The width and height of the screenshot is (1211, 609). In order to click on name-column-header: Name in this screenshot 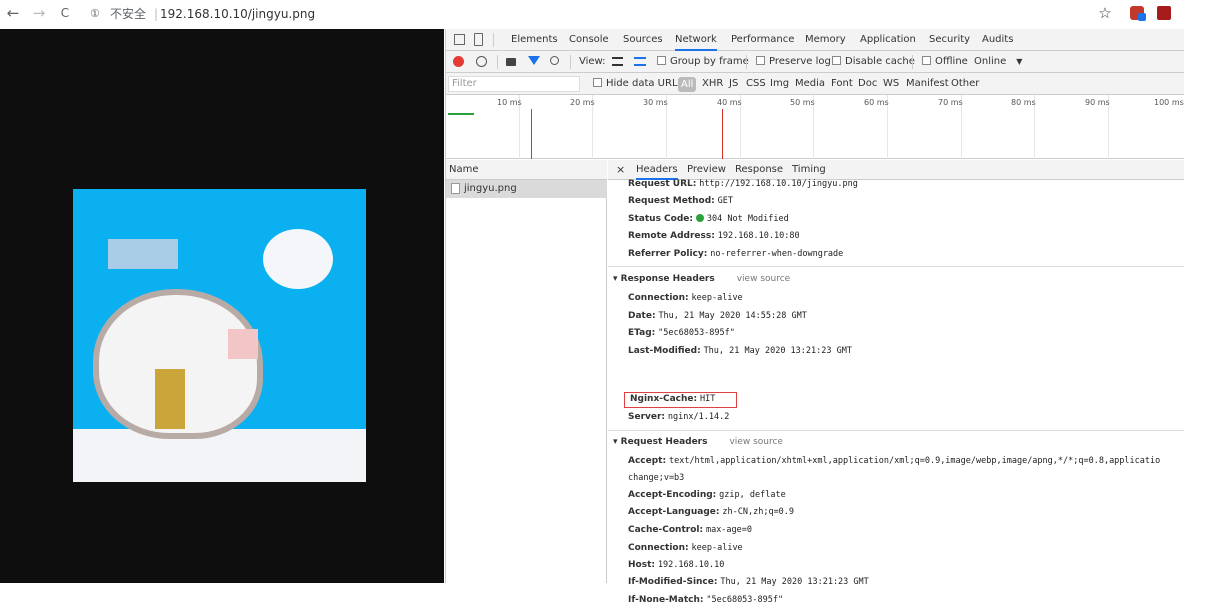, I will do `click(526, 170)`.